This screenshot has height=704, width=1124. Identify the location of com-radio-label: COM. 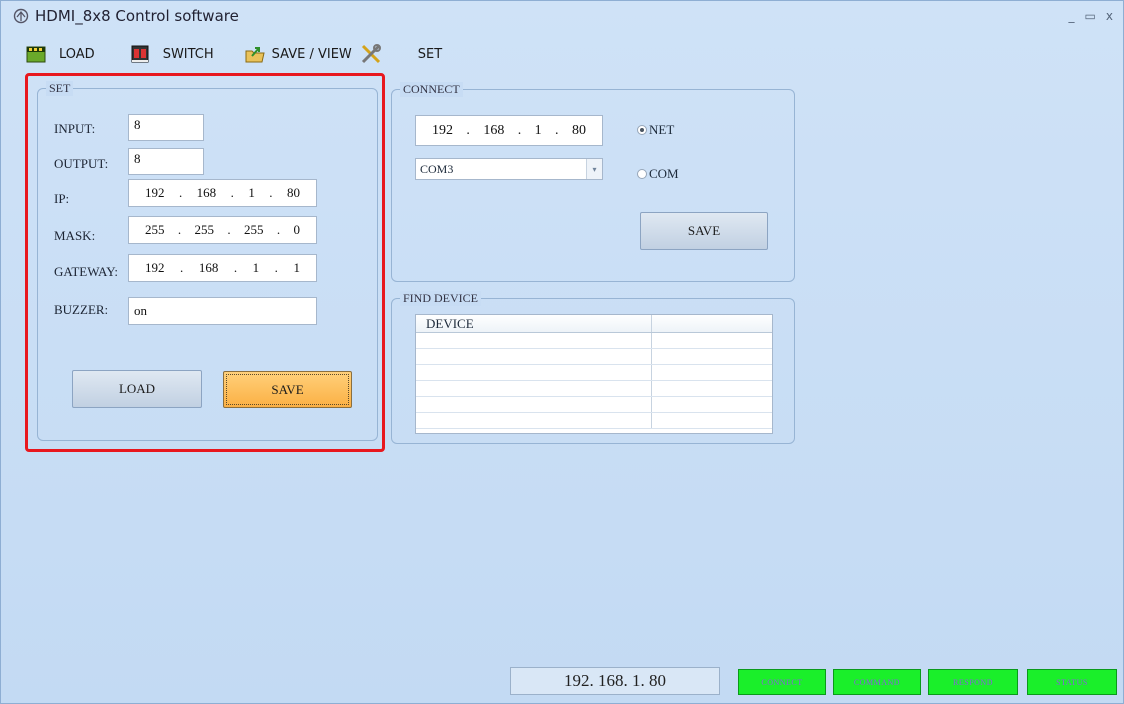
(664, 173).